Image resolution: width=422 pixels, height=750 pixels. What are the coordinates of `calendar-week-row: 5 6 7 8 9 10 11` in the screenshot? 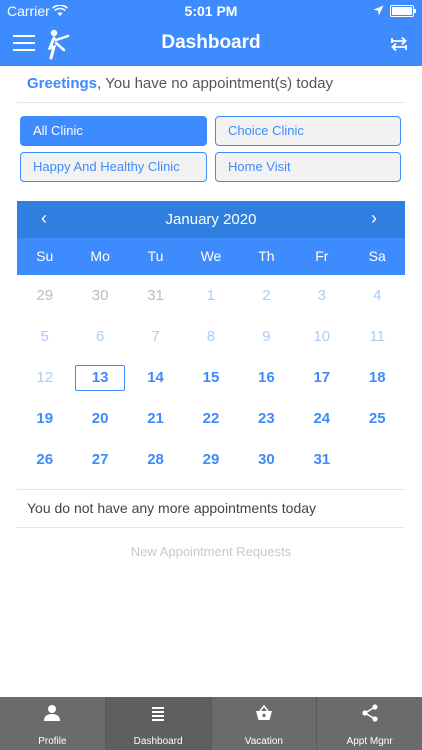 It's located at (211, 336).